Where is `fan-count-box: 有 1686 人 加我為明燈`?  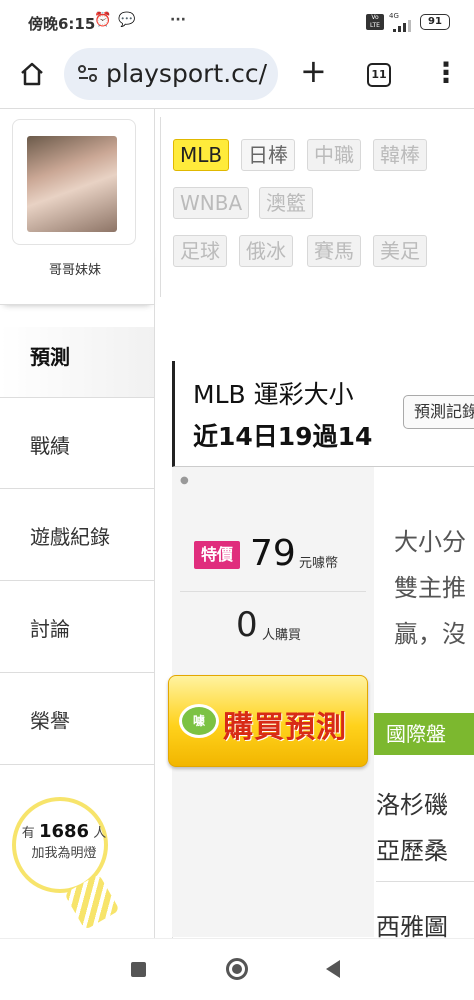
fan-count-box: 有 1686 人 加我為明燈 is located at coordinates (64, 841).